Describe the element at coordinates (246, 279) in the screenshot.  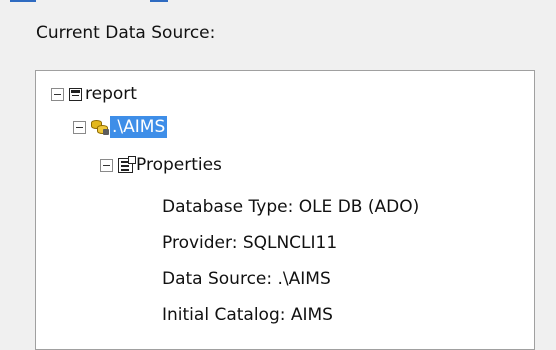
I see `property-data-source: Data Source: .\AIMS` at that location.